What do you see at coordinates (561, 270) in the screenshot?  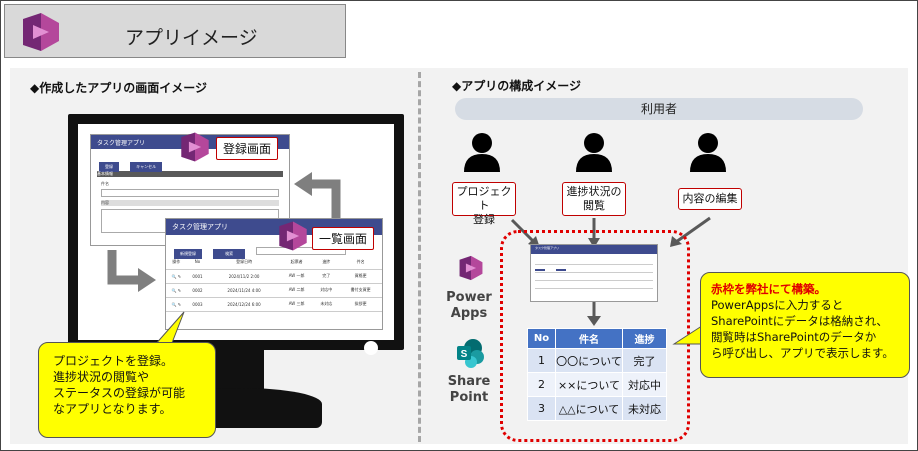 I see `mini-search-button` at bounding box center [561, 270].